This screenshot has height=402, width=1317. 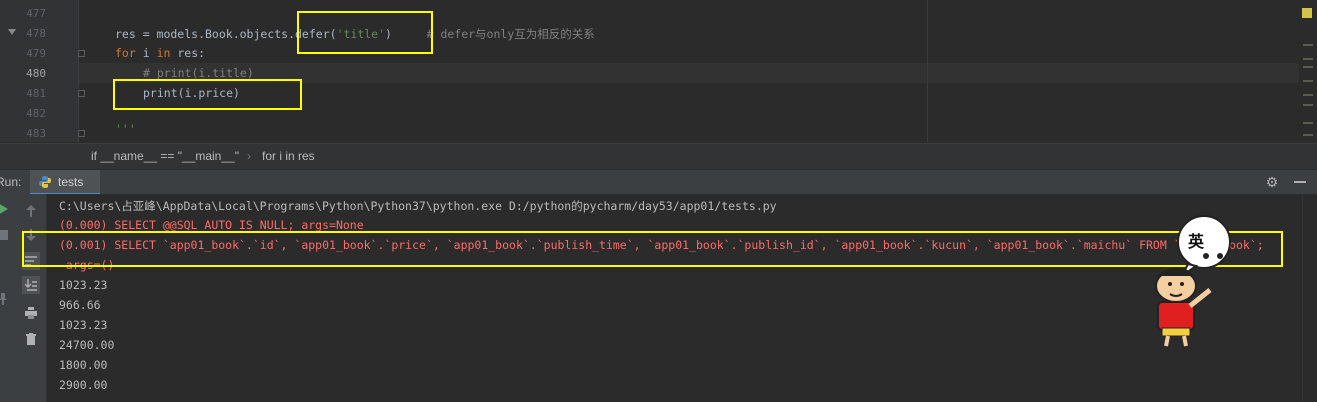 What do you see at coordinates (1307, 13) in the screenshot?
I see `warning-indicator-icon` at bounding box center [1307, 13].